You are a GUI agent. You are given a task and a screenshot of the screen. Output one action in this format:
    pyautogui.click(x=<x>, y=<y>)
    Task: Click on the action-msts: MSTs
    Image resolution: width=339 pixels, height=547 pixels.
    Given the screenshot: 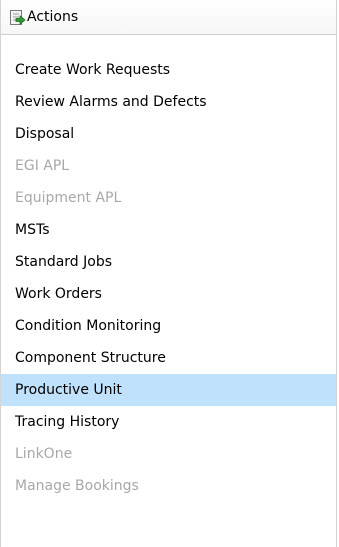 What is the action you would take?
    pyautogui.click(x=168, y=230)
    